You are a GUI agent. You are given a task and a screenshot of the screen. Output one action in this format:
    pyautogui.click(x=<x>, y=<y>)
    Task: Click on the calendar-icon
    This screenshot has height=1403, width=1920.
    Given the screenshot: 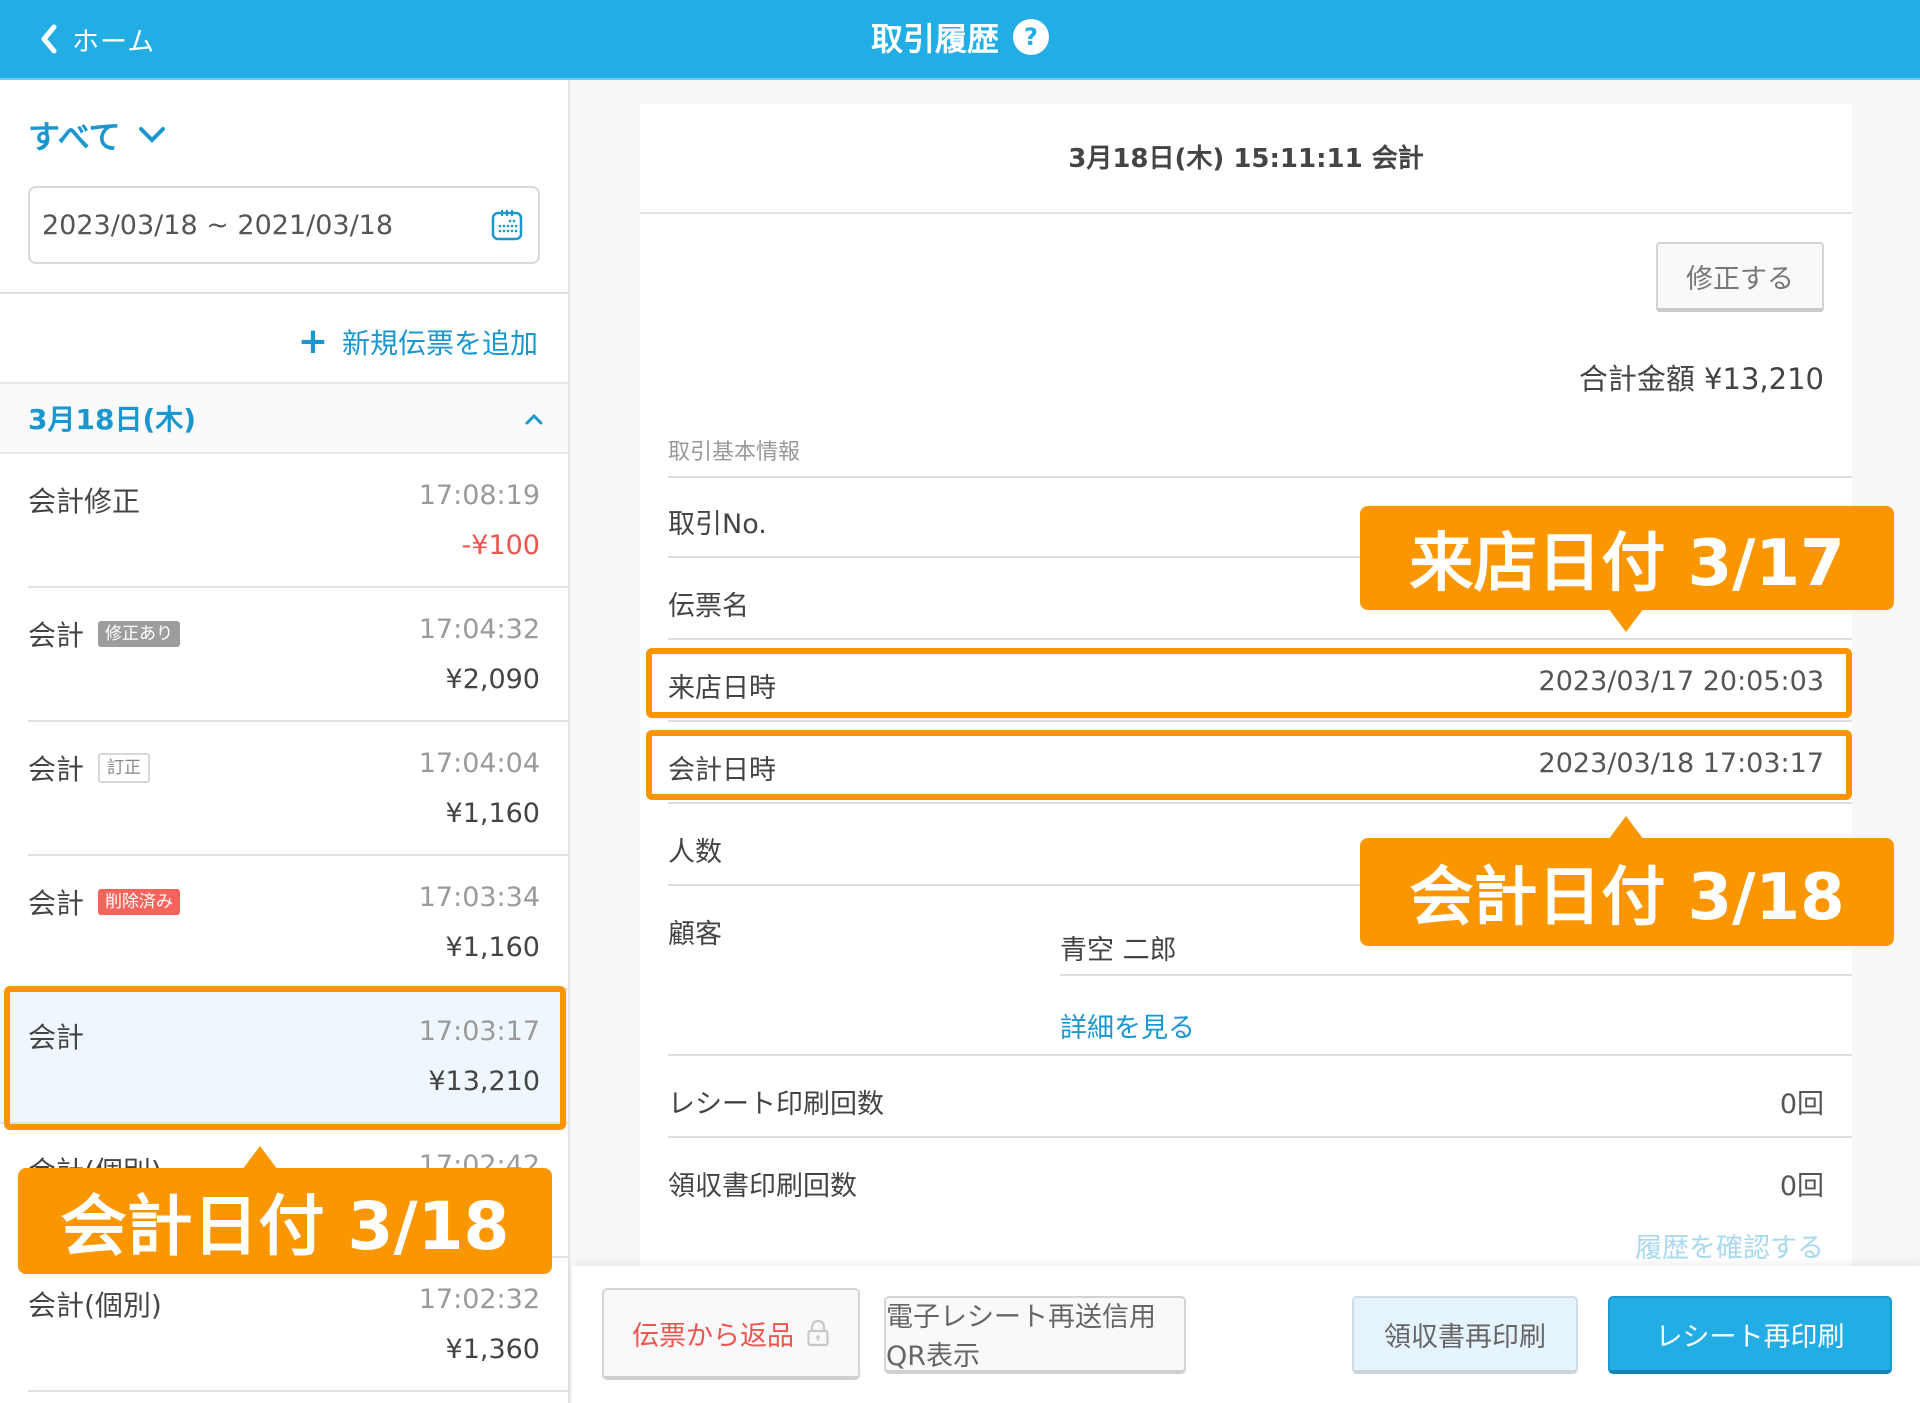 What is the action you would take?
    pyautogui.click(x=507, y=225)
    